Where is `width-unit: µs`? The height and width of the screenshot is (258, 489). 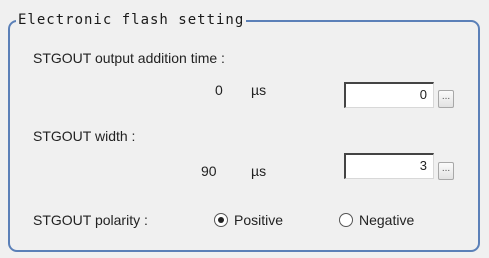 width-unit: µs is located at coordinates (259, 171).